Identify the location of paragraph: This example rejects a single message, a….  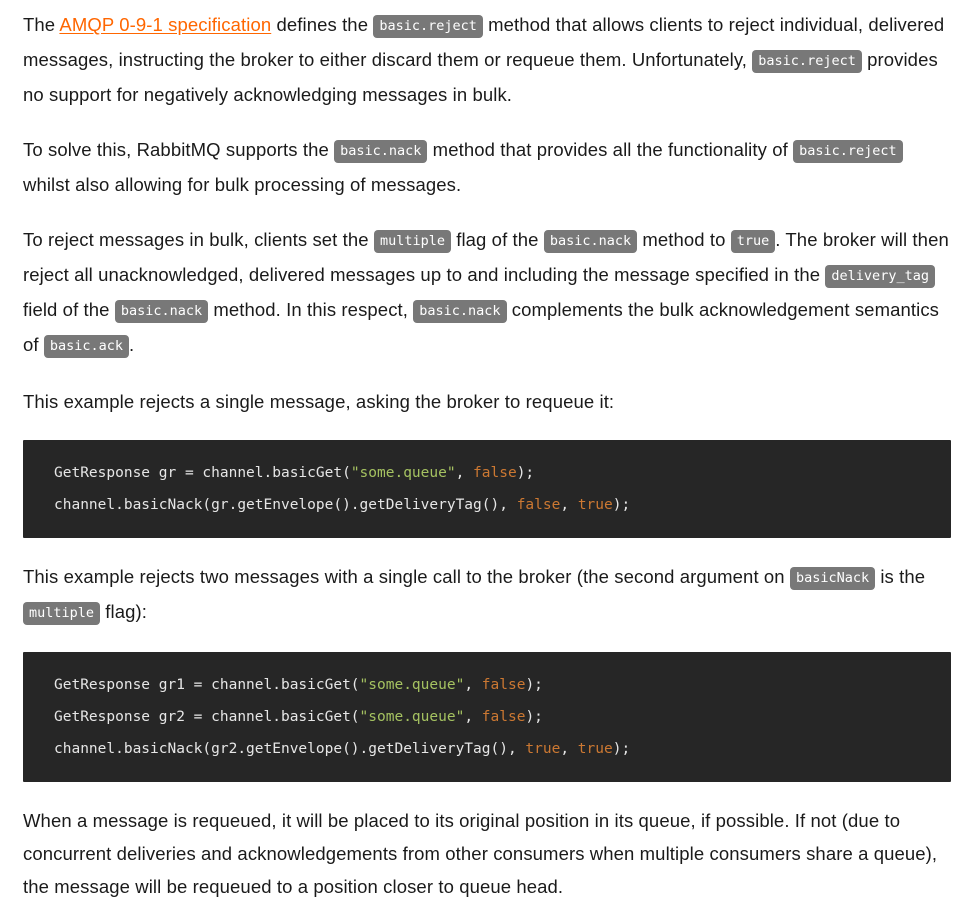
(487, 401).